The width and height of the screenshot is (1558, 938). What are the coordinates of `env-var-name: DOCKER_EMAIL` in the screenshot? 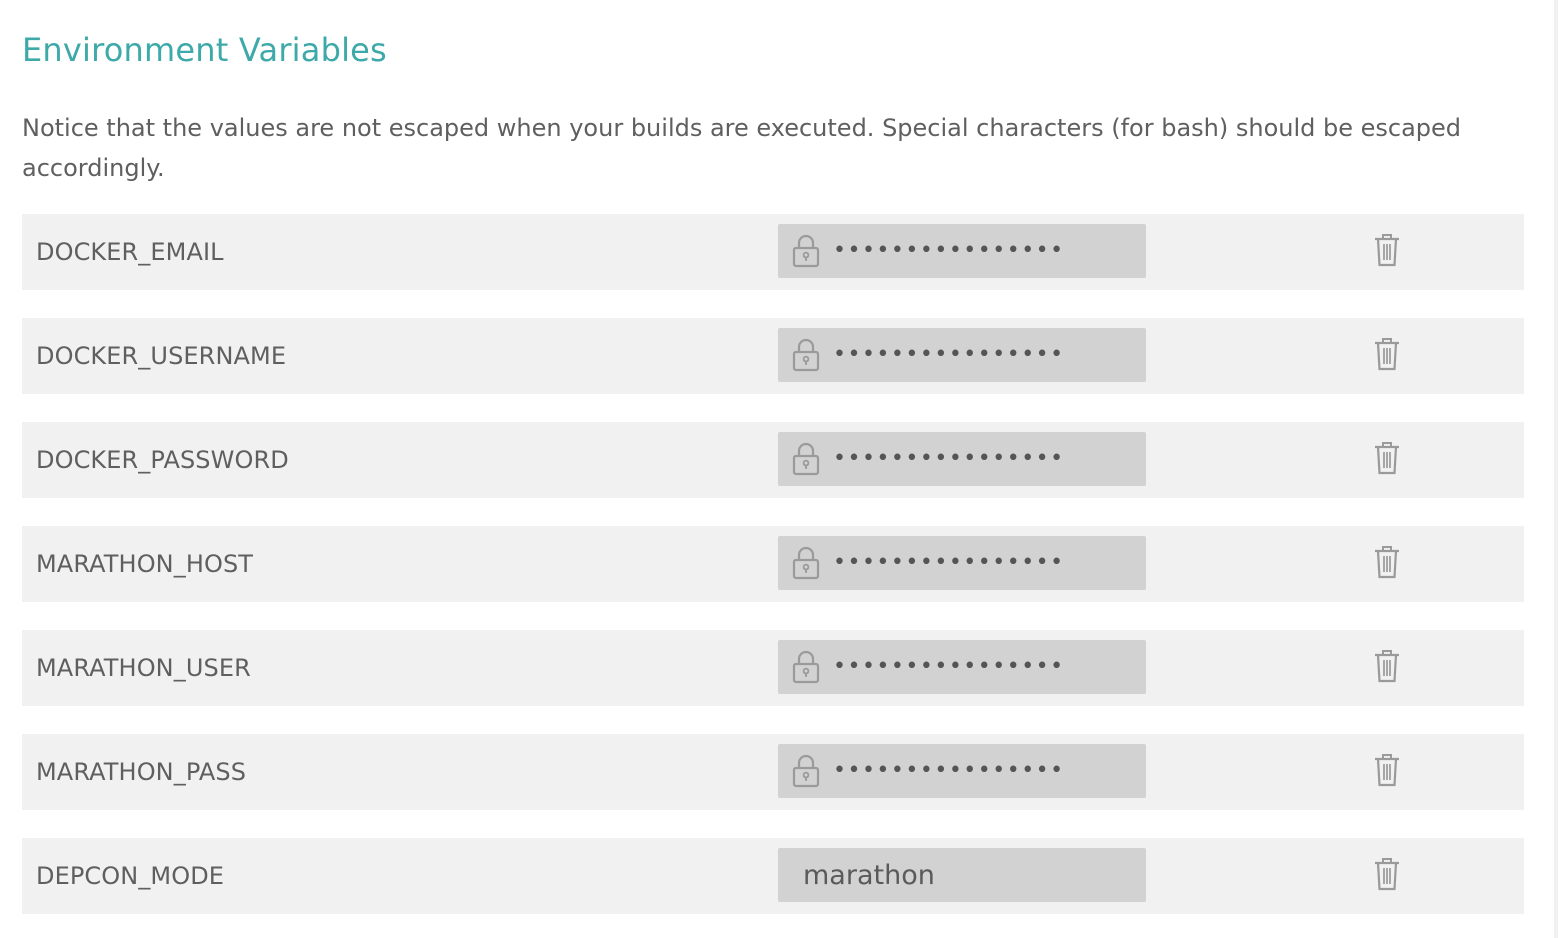 It's located at (130, 252).